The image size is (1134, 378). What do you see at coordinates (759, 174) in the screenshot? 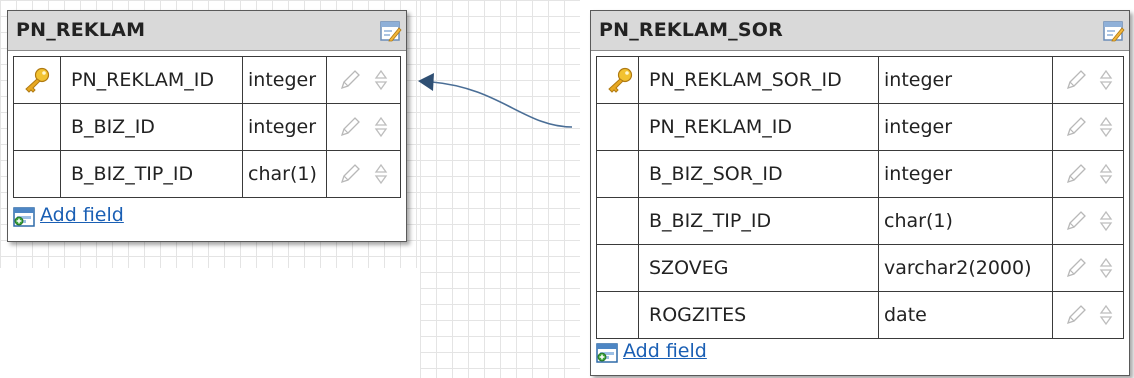
I see `field-name: B_BIZ_SOR_ID` at bounding box center [759, 174].